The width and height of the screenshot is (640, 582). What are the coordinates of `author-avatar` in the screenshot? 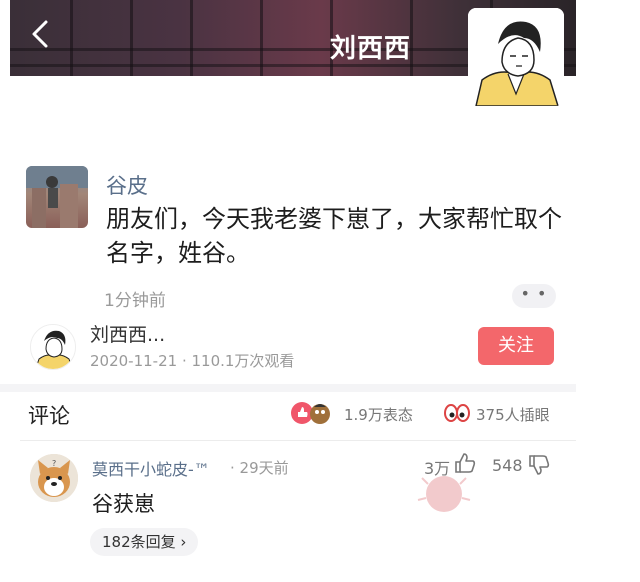 It's located at (53, 347).